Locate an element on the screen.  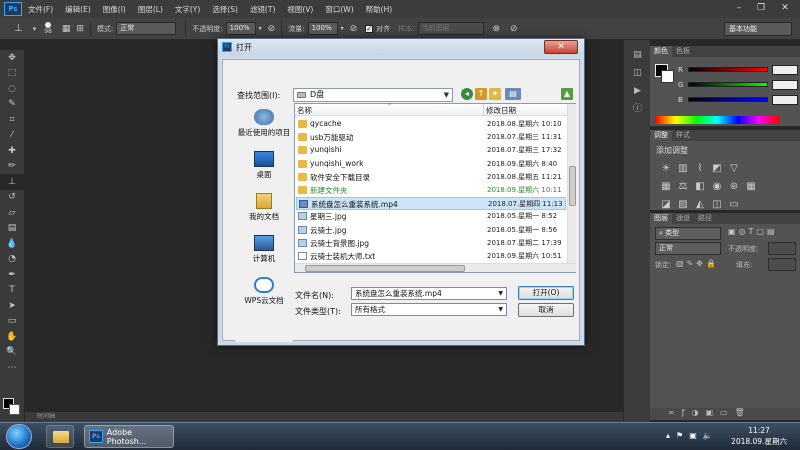
chevron-down-icon: ▼ is located at coordinates (500, 293).